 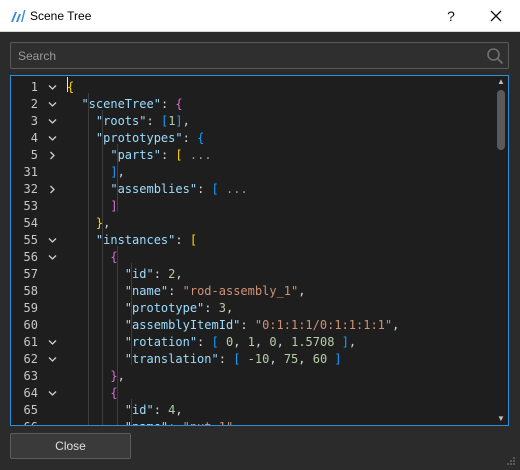 I want to click on line-number: 63, so click(x=30, y=376).